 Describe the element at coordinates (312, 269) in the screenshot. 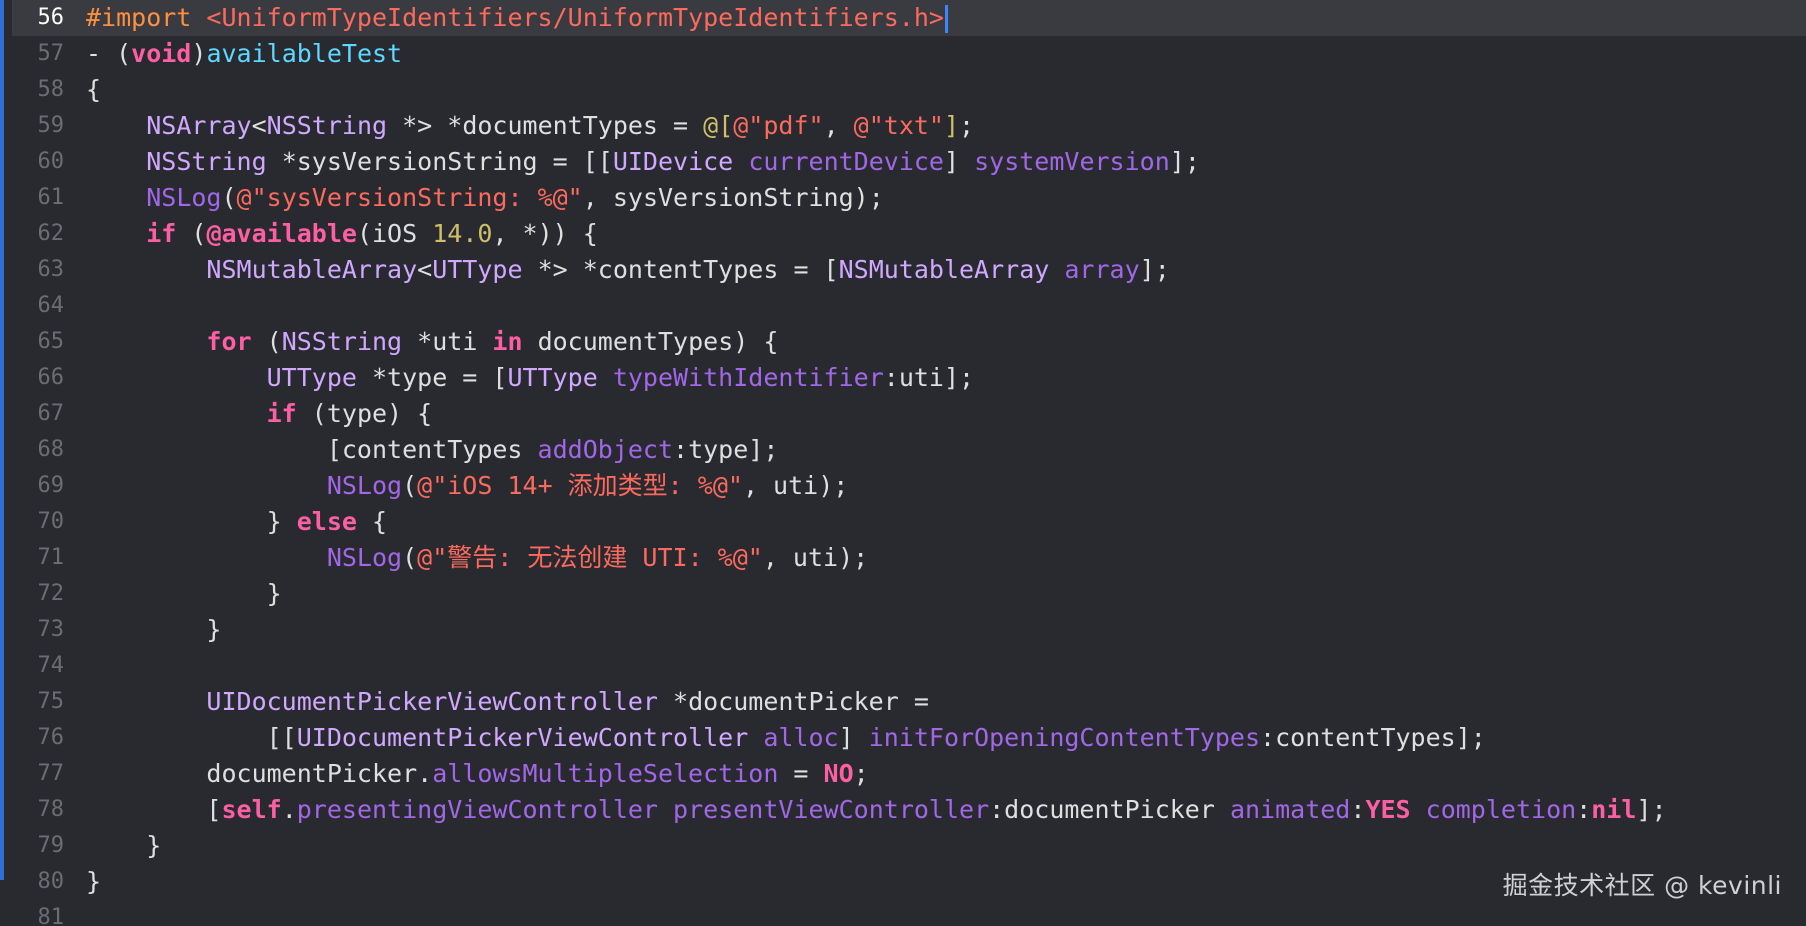

I see `code-token: NSMutableArray` at that location.